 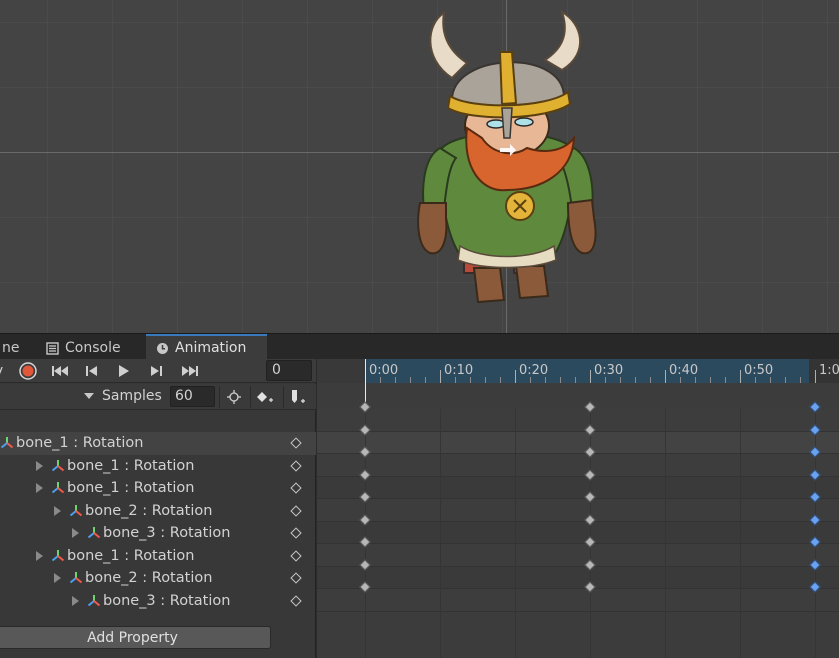 I want to click on add-keyframe-icon, so click(x=264, y=397).